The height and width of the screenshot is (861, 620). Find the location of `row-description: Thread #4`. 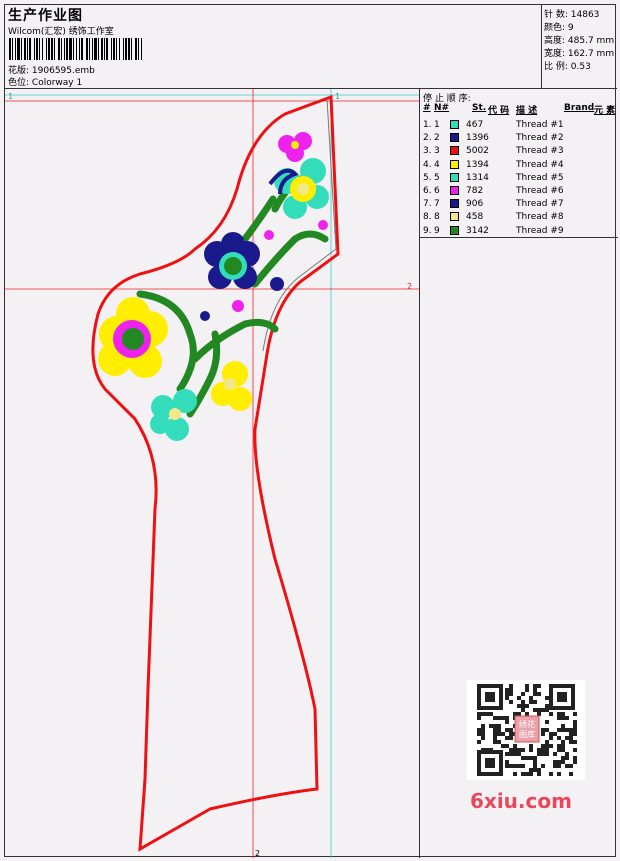

row-description: Thread #4 is located at coordinates (540, 164).